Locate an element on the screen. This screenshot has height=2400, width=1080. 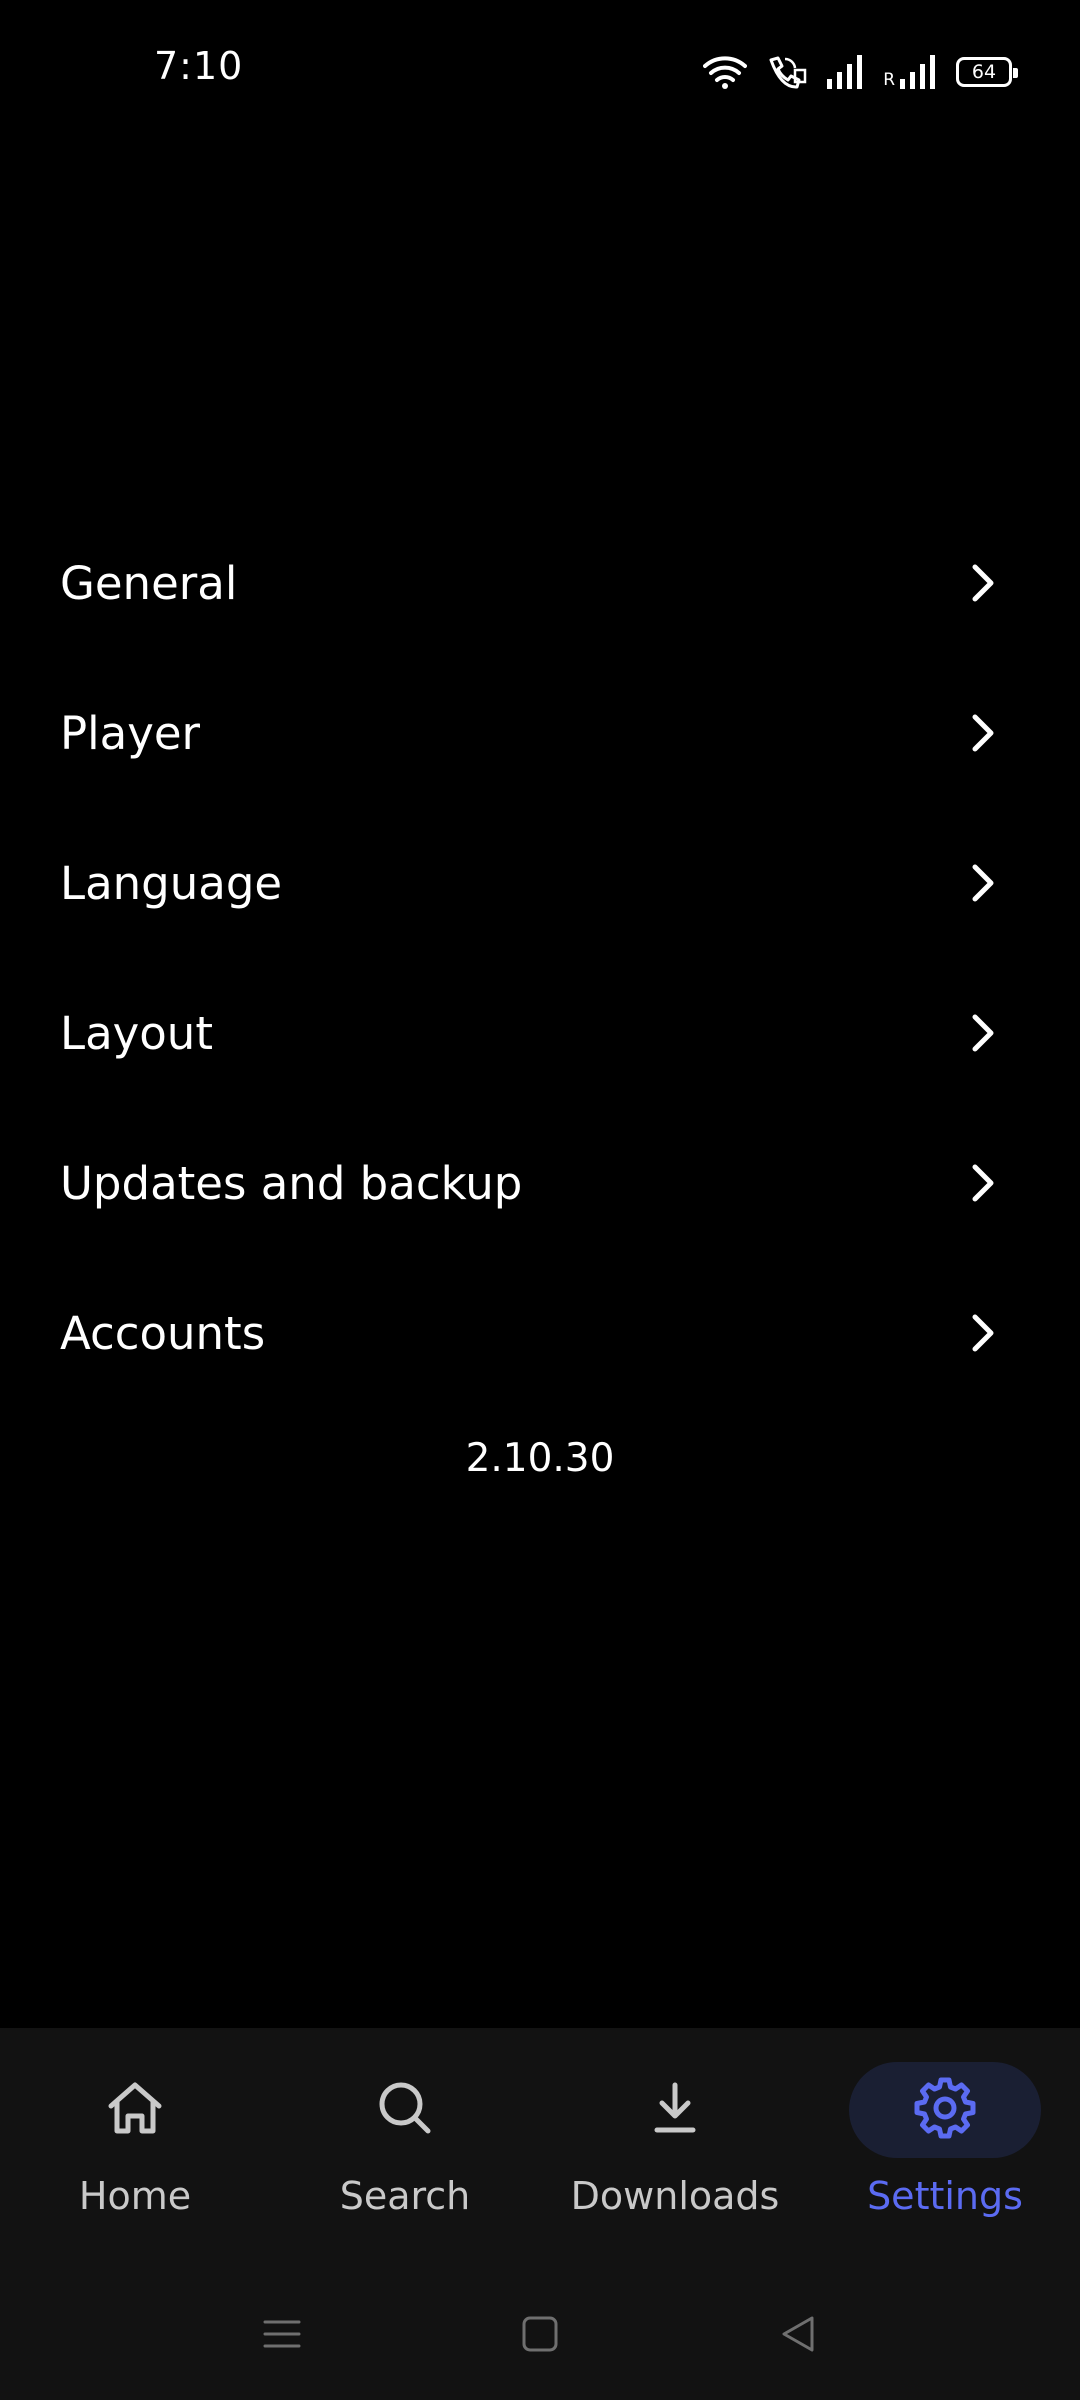
settings-item-label: Updates and backup is located at coordinates (291, 1183).